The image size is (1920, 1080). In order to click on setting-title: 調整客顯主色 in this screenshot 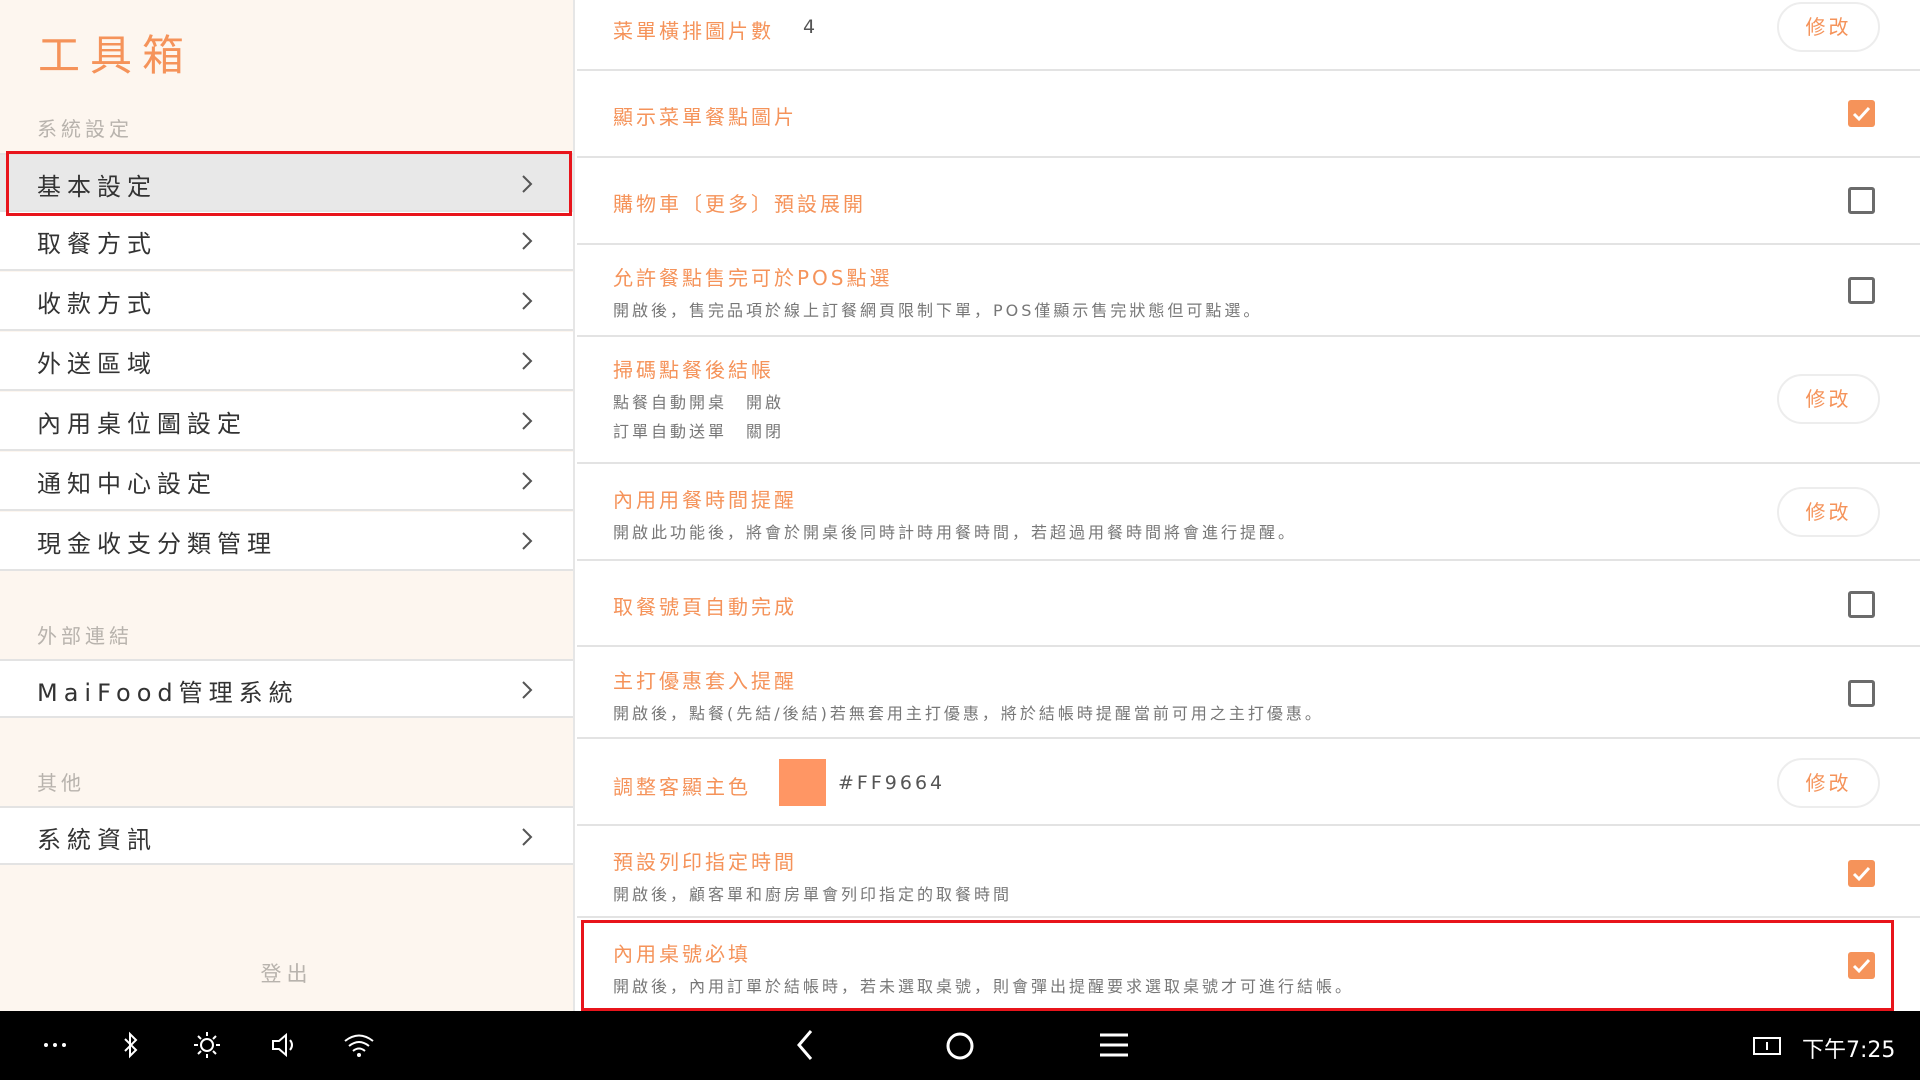, I will do `click(682, 787)`.